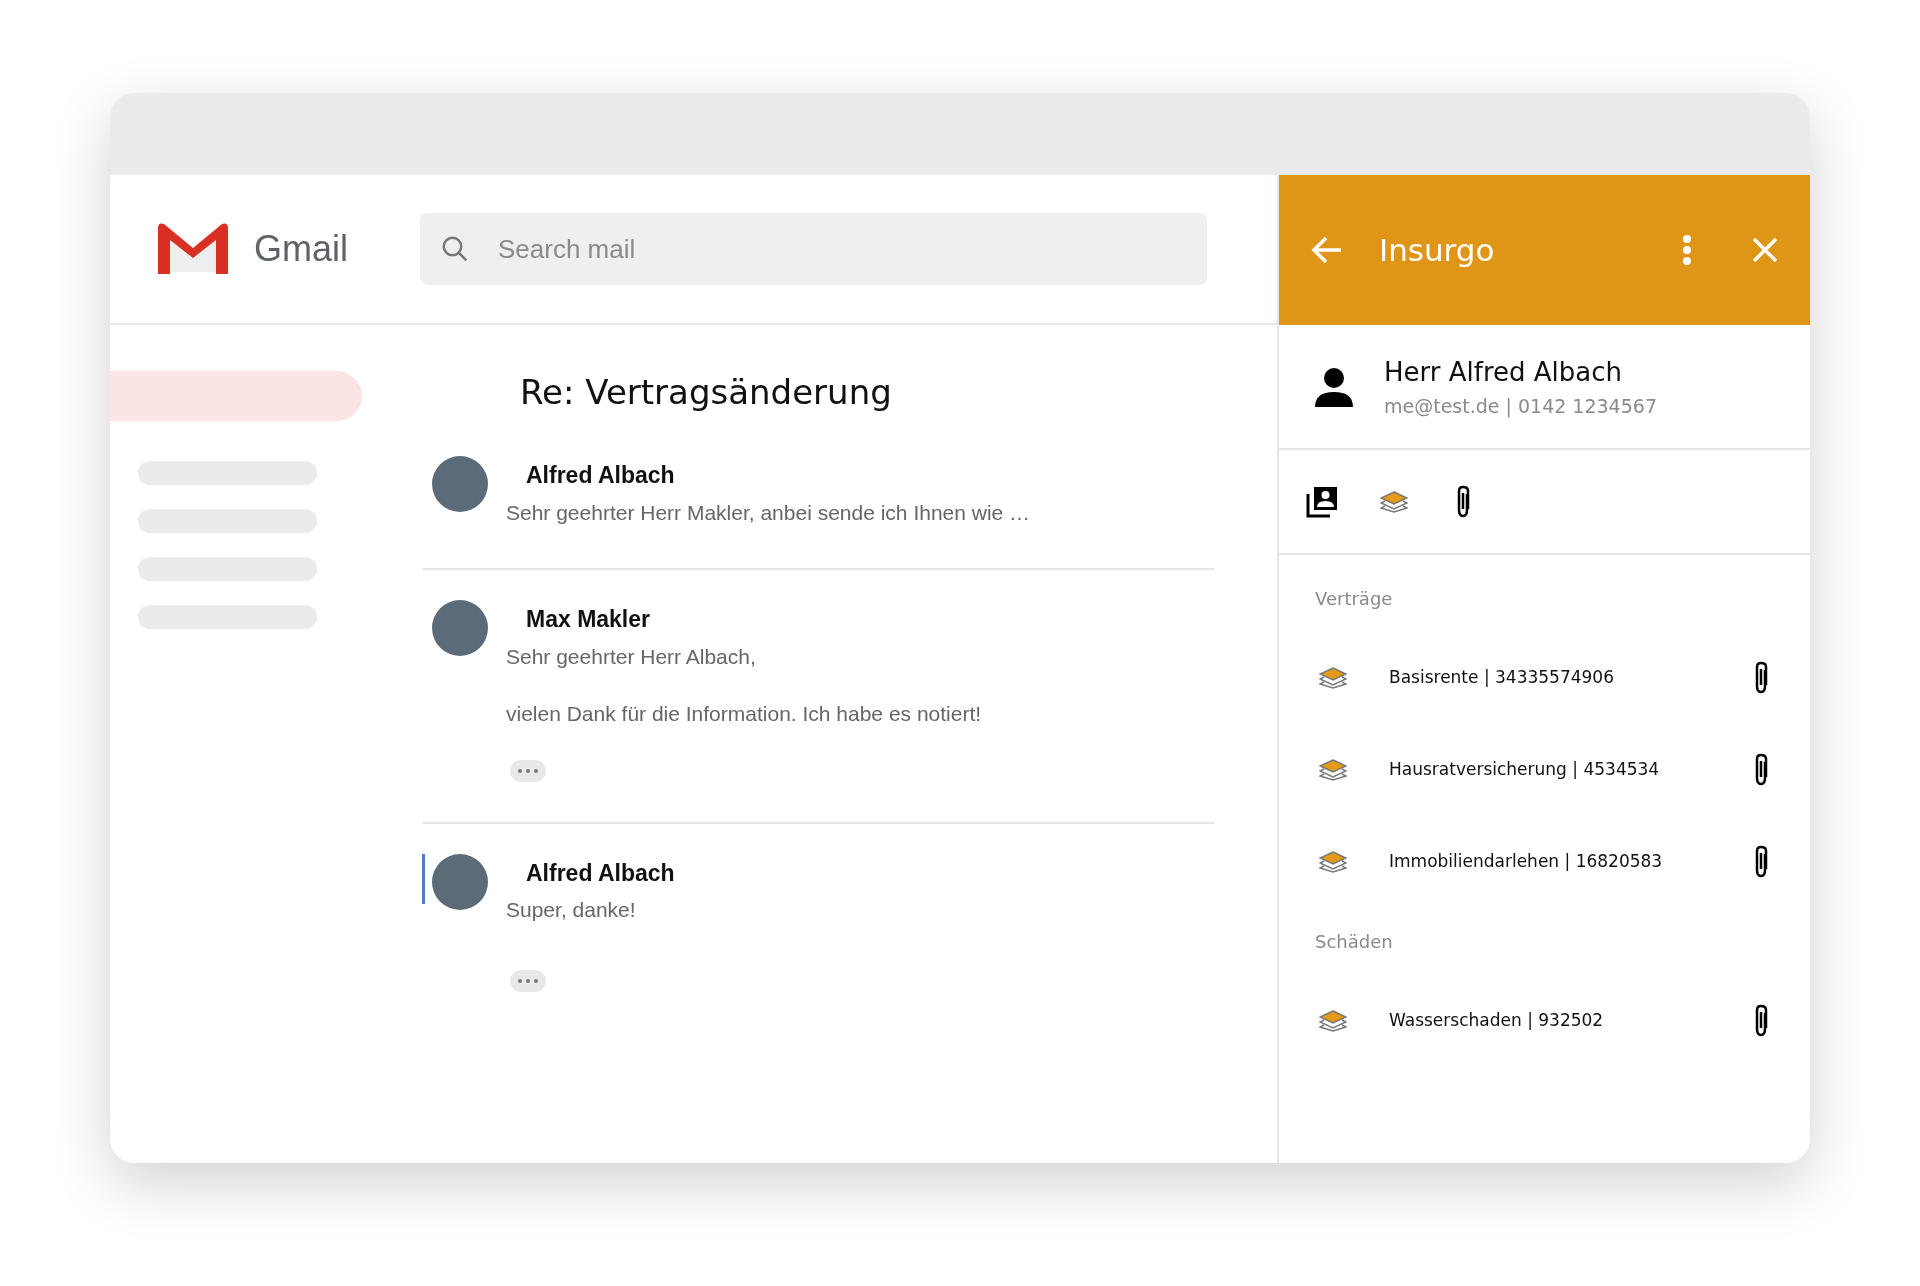 This screenshot has width=1920, height=1286. Describe the element at coordinates (1524, 770) in the screenshot. I see `contract-link: Hausratversicherung | 4534534` at that location.